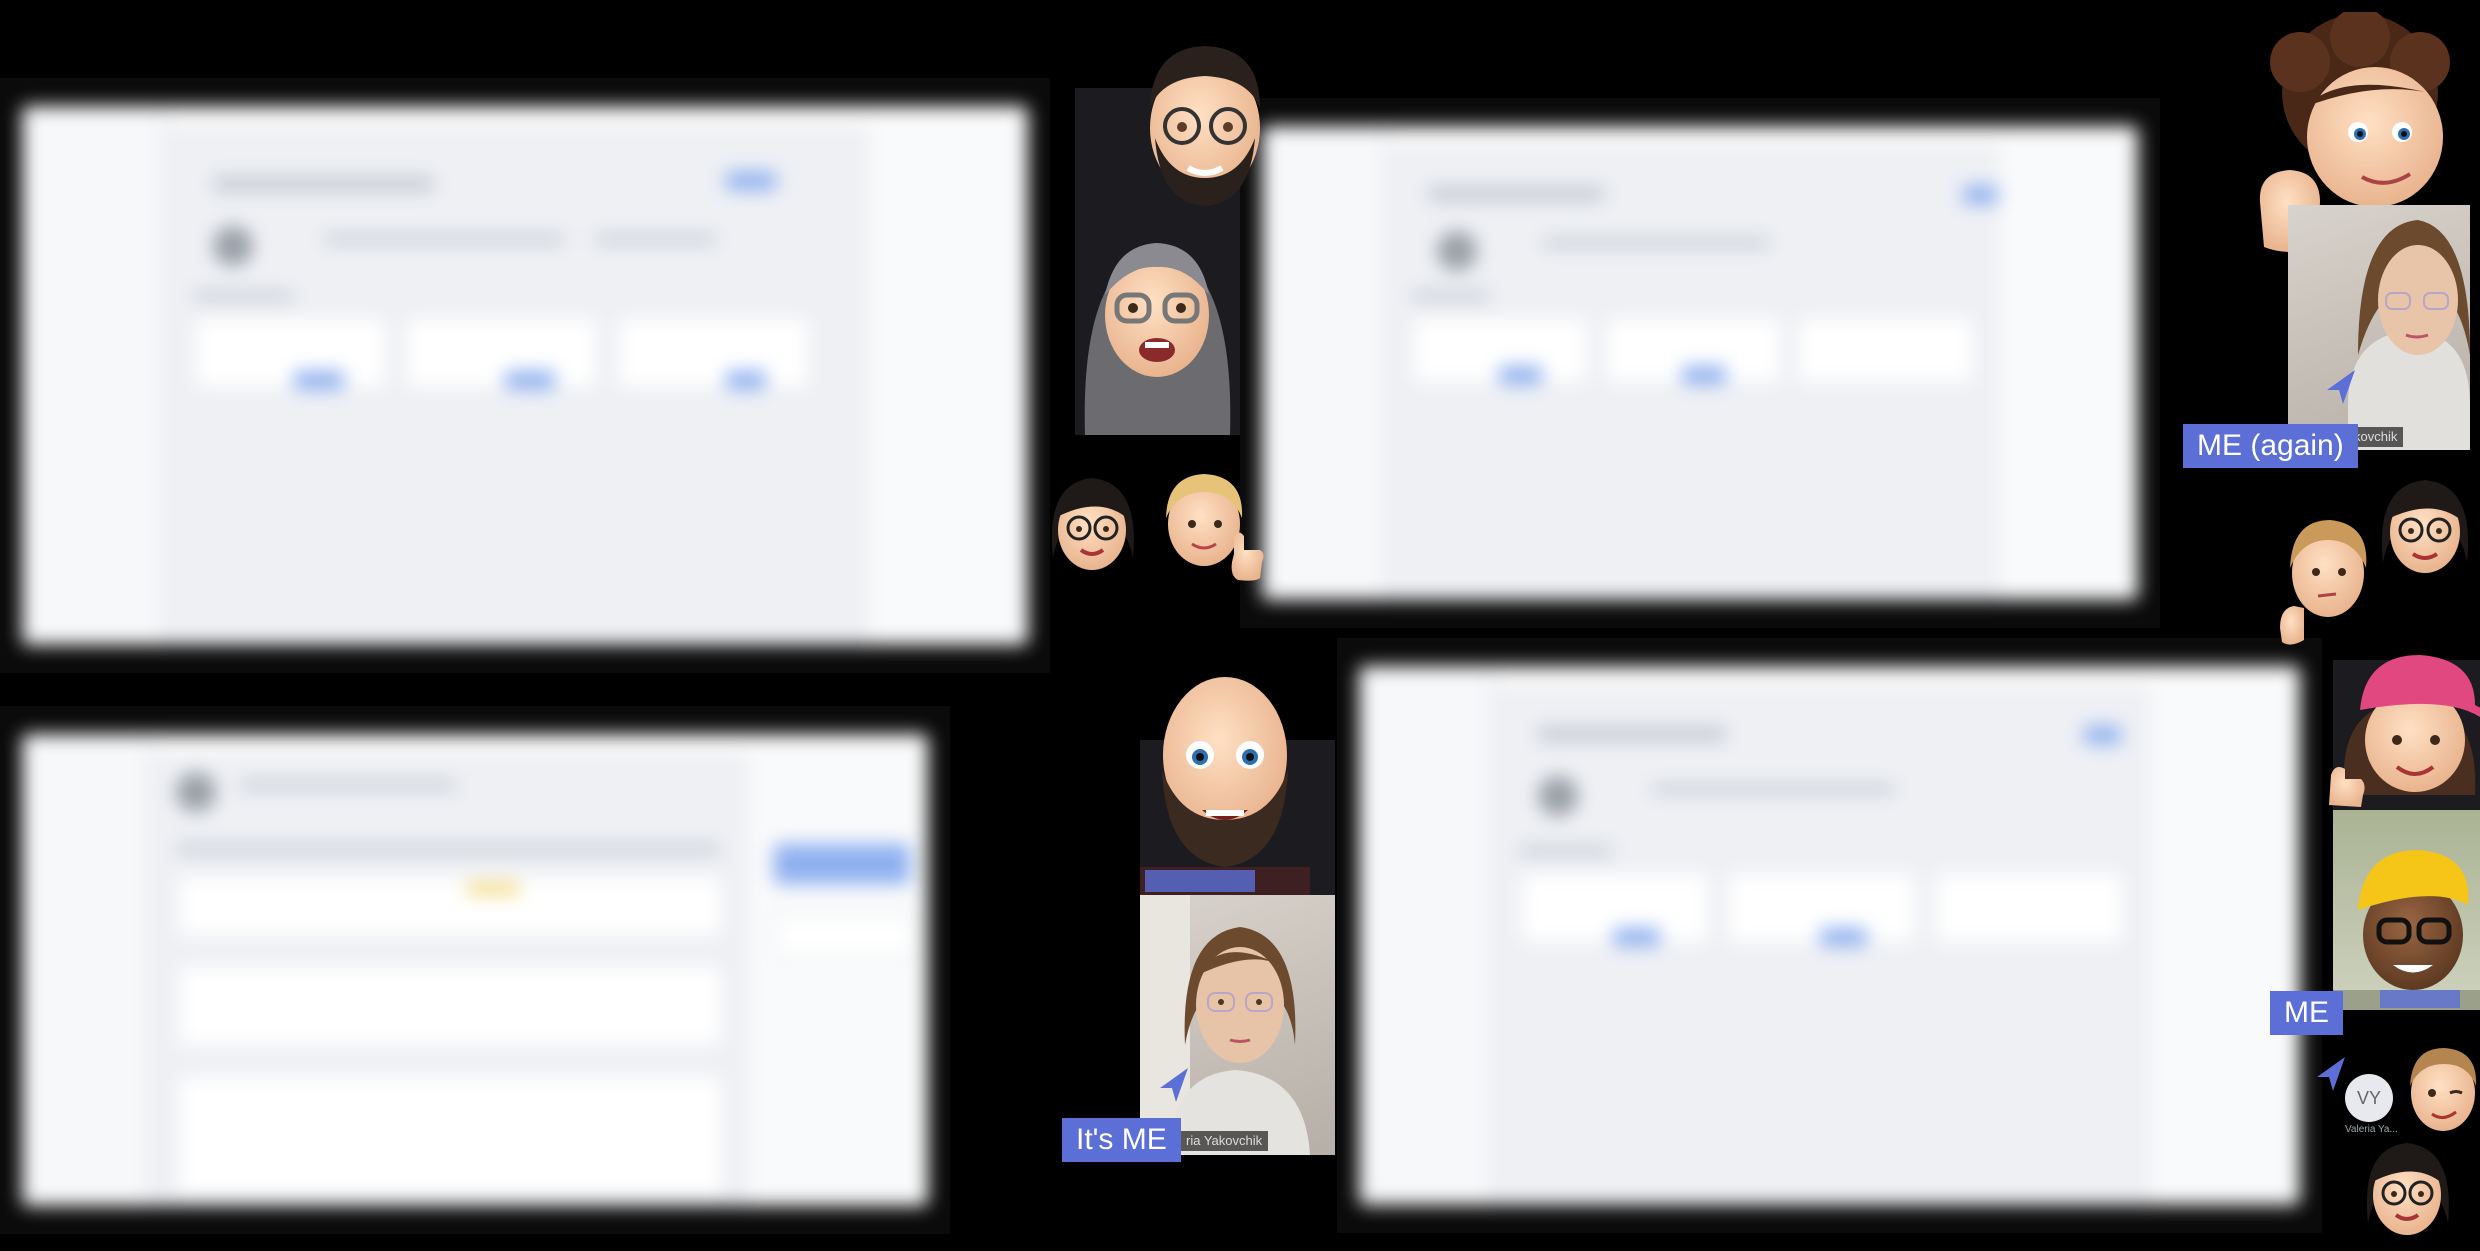 The image size is (2480, 1251). I want to click on participant-initials-avatar: VY, so click(2369, 1098).